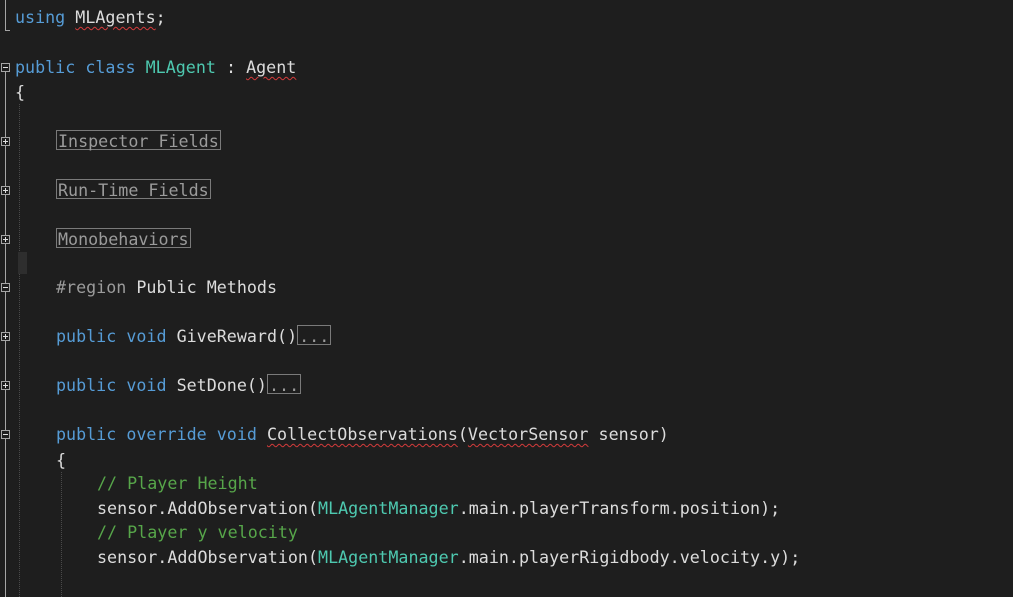 The image size is (1013, 597). What do you see at coordinates (5, 15) in the screenshot?
I see `outline-bar-usings` at bounding box center [5, 15].